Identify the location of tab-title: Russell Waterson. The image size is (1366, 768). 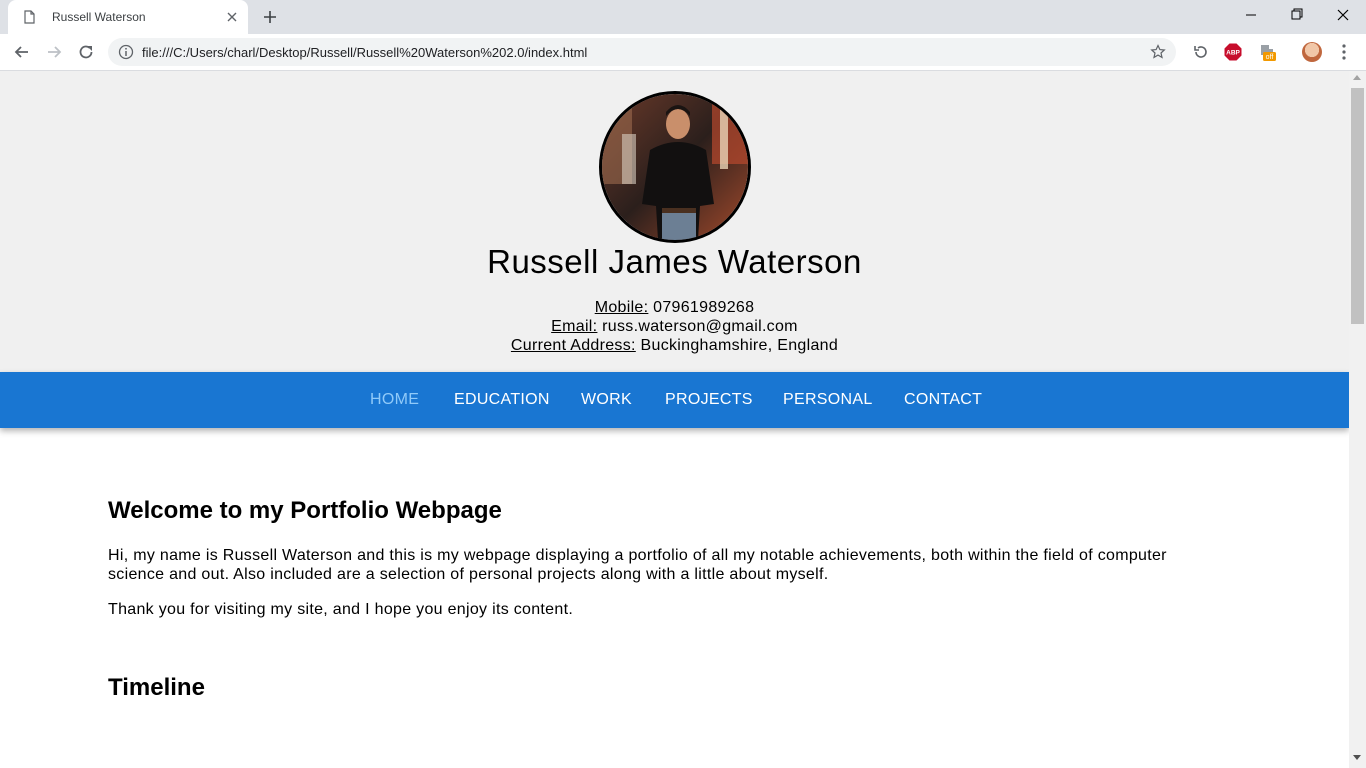
(99, 17).